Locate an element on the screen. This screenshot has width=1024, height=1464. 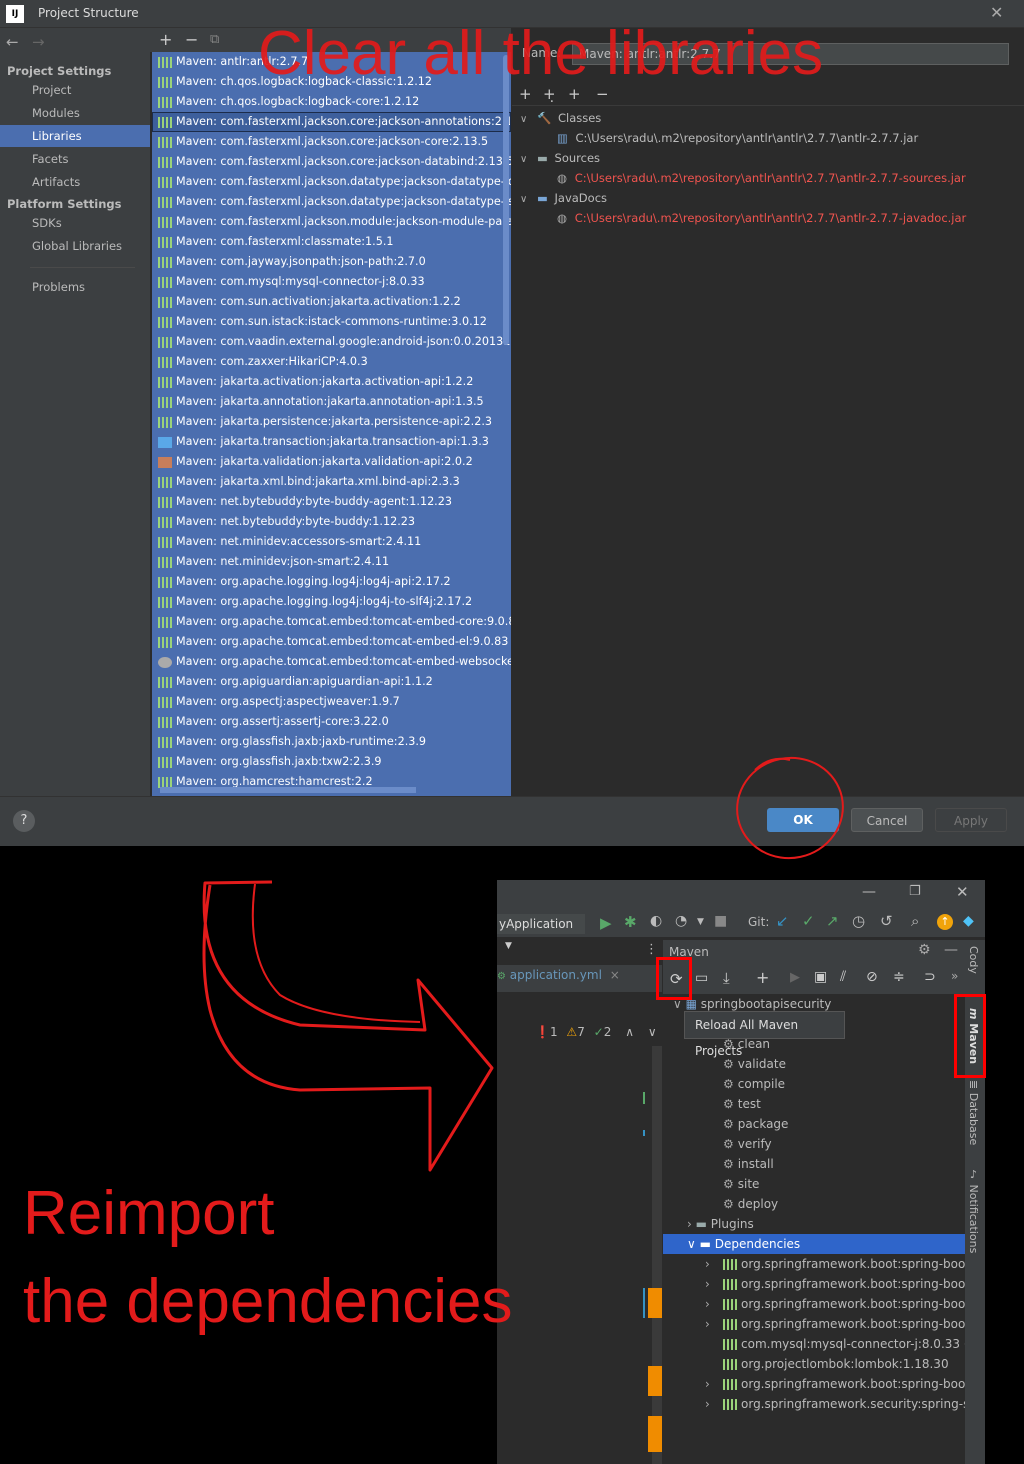
ok-circle-tail is located at coordinates (772, 764).